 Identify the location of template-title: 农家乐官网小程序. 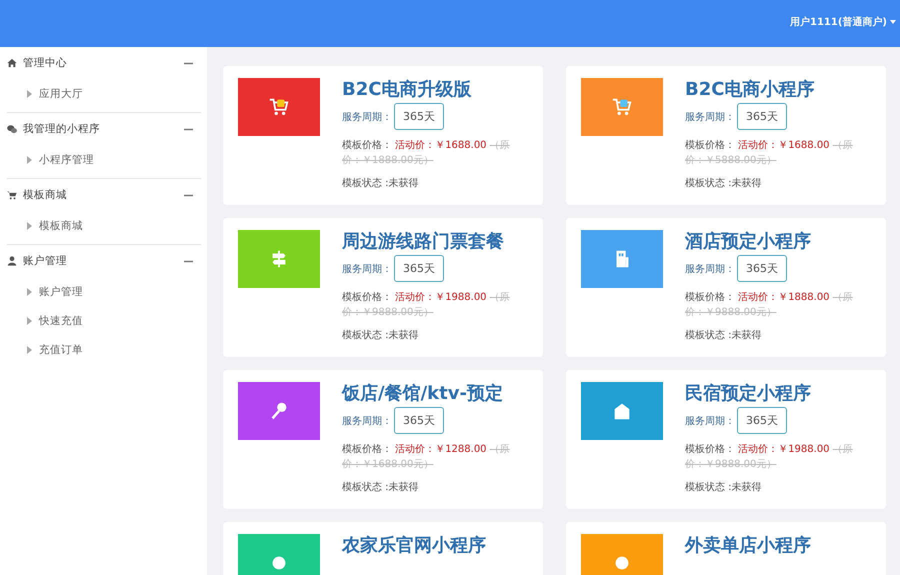
(414, 546).